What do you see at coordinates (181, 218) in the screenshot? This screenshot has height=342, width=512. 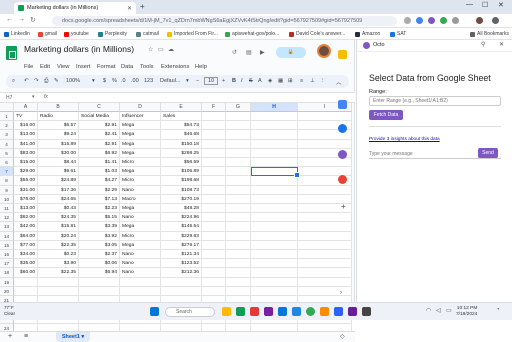 I see `table-cell: $224.96` at bounding box center [181, 218].